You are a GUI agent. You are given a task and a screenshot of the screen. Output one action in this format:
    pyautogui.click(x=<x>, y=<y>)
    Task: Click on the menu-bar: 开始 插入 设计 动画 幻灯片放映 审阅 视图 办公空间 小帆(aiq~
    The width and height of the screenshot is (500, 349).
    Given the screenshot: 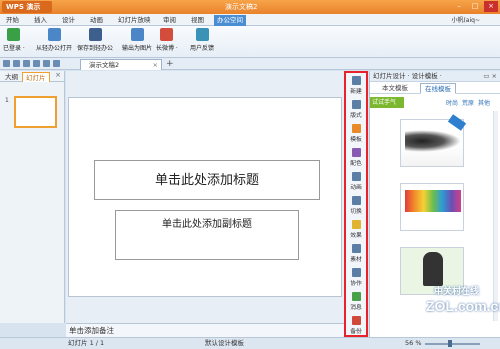 What is the action you would take?
    pyautogui.click(x=250, y=20)
    